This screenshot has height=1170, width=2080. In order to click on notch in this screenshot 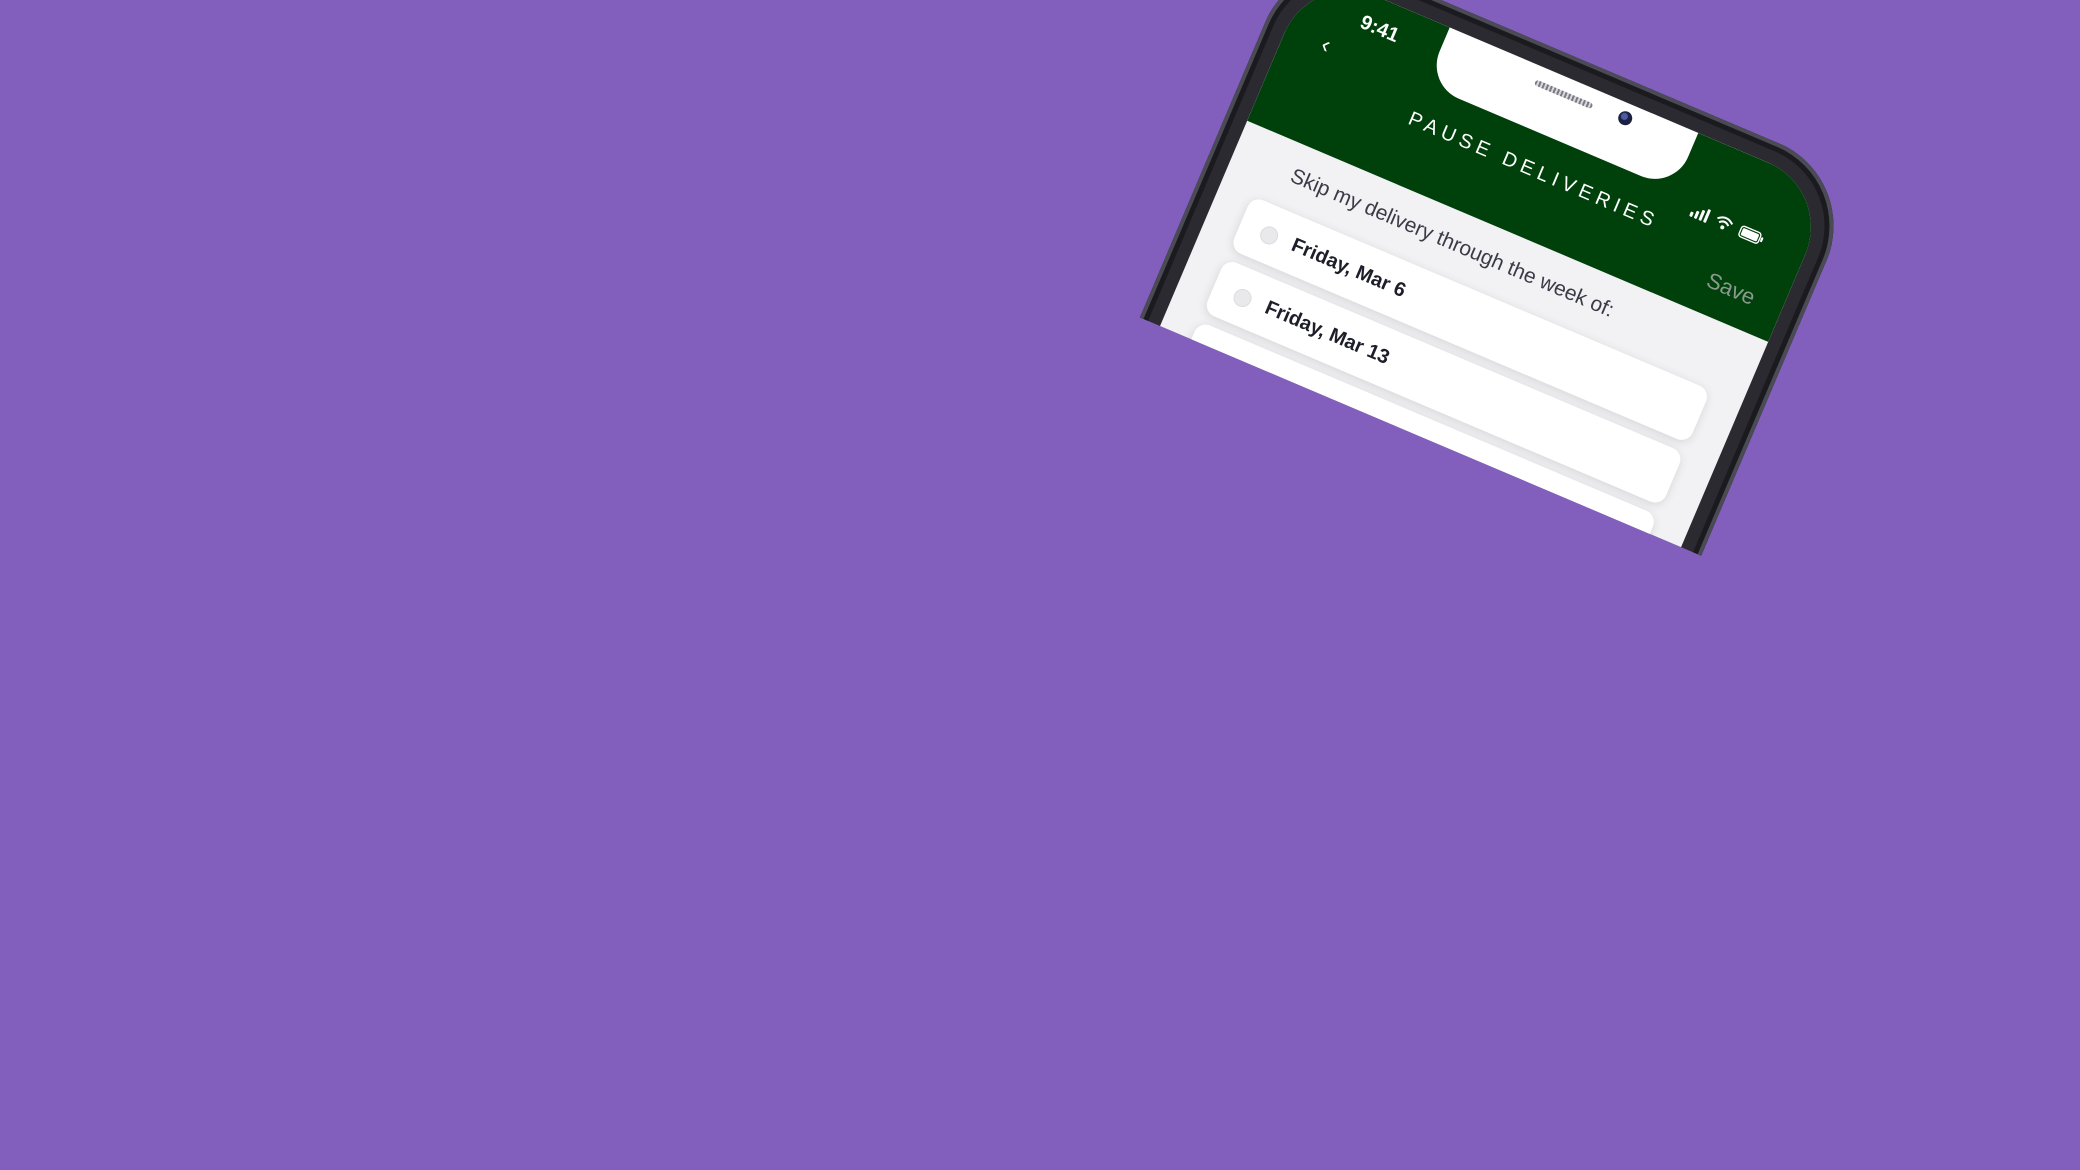, I will do `click(1564, 104)`.